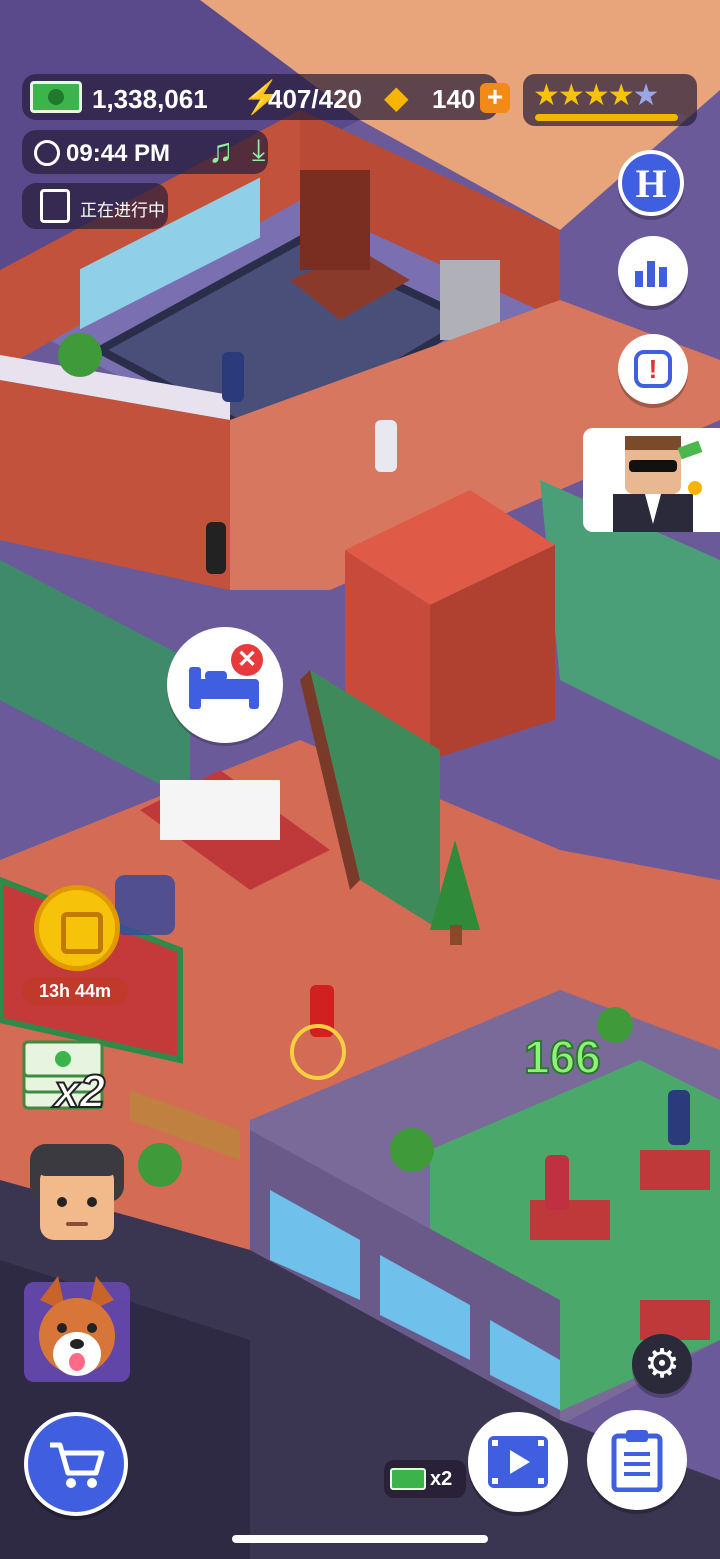 This screenshot has height=1559, width=720. I want to click on hotel-button: H, so click(651, 183).